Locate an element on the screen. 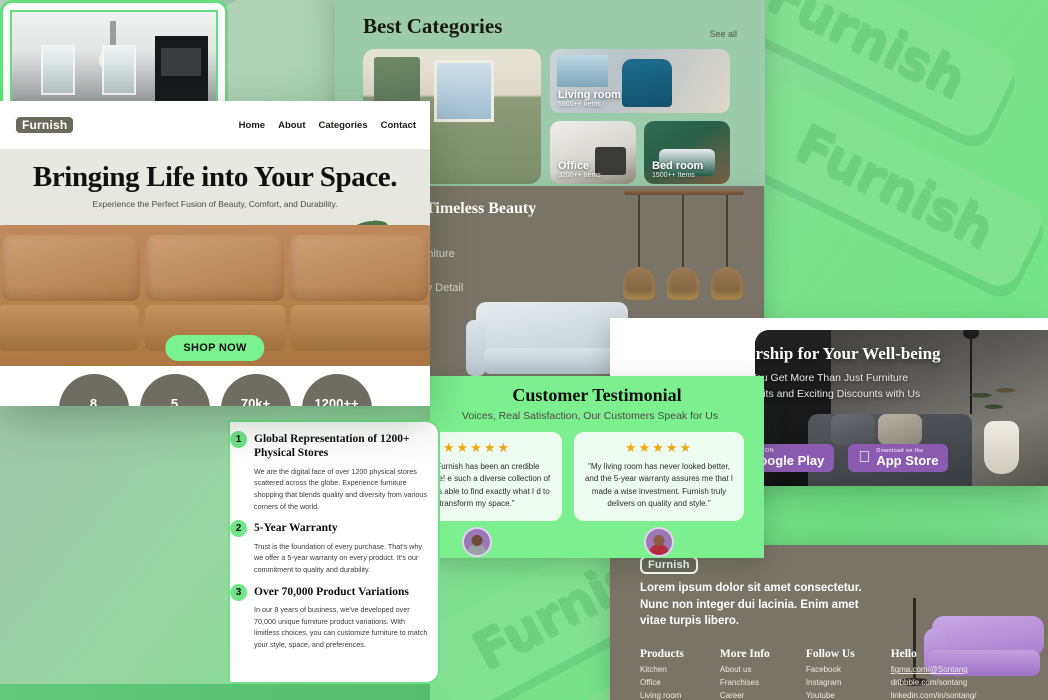 This screenshot has height=700, width=1048. footer-column-follow-us: Follow Us Facebook Instagram Youtube is located at coordinates (830, 674).